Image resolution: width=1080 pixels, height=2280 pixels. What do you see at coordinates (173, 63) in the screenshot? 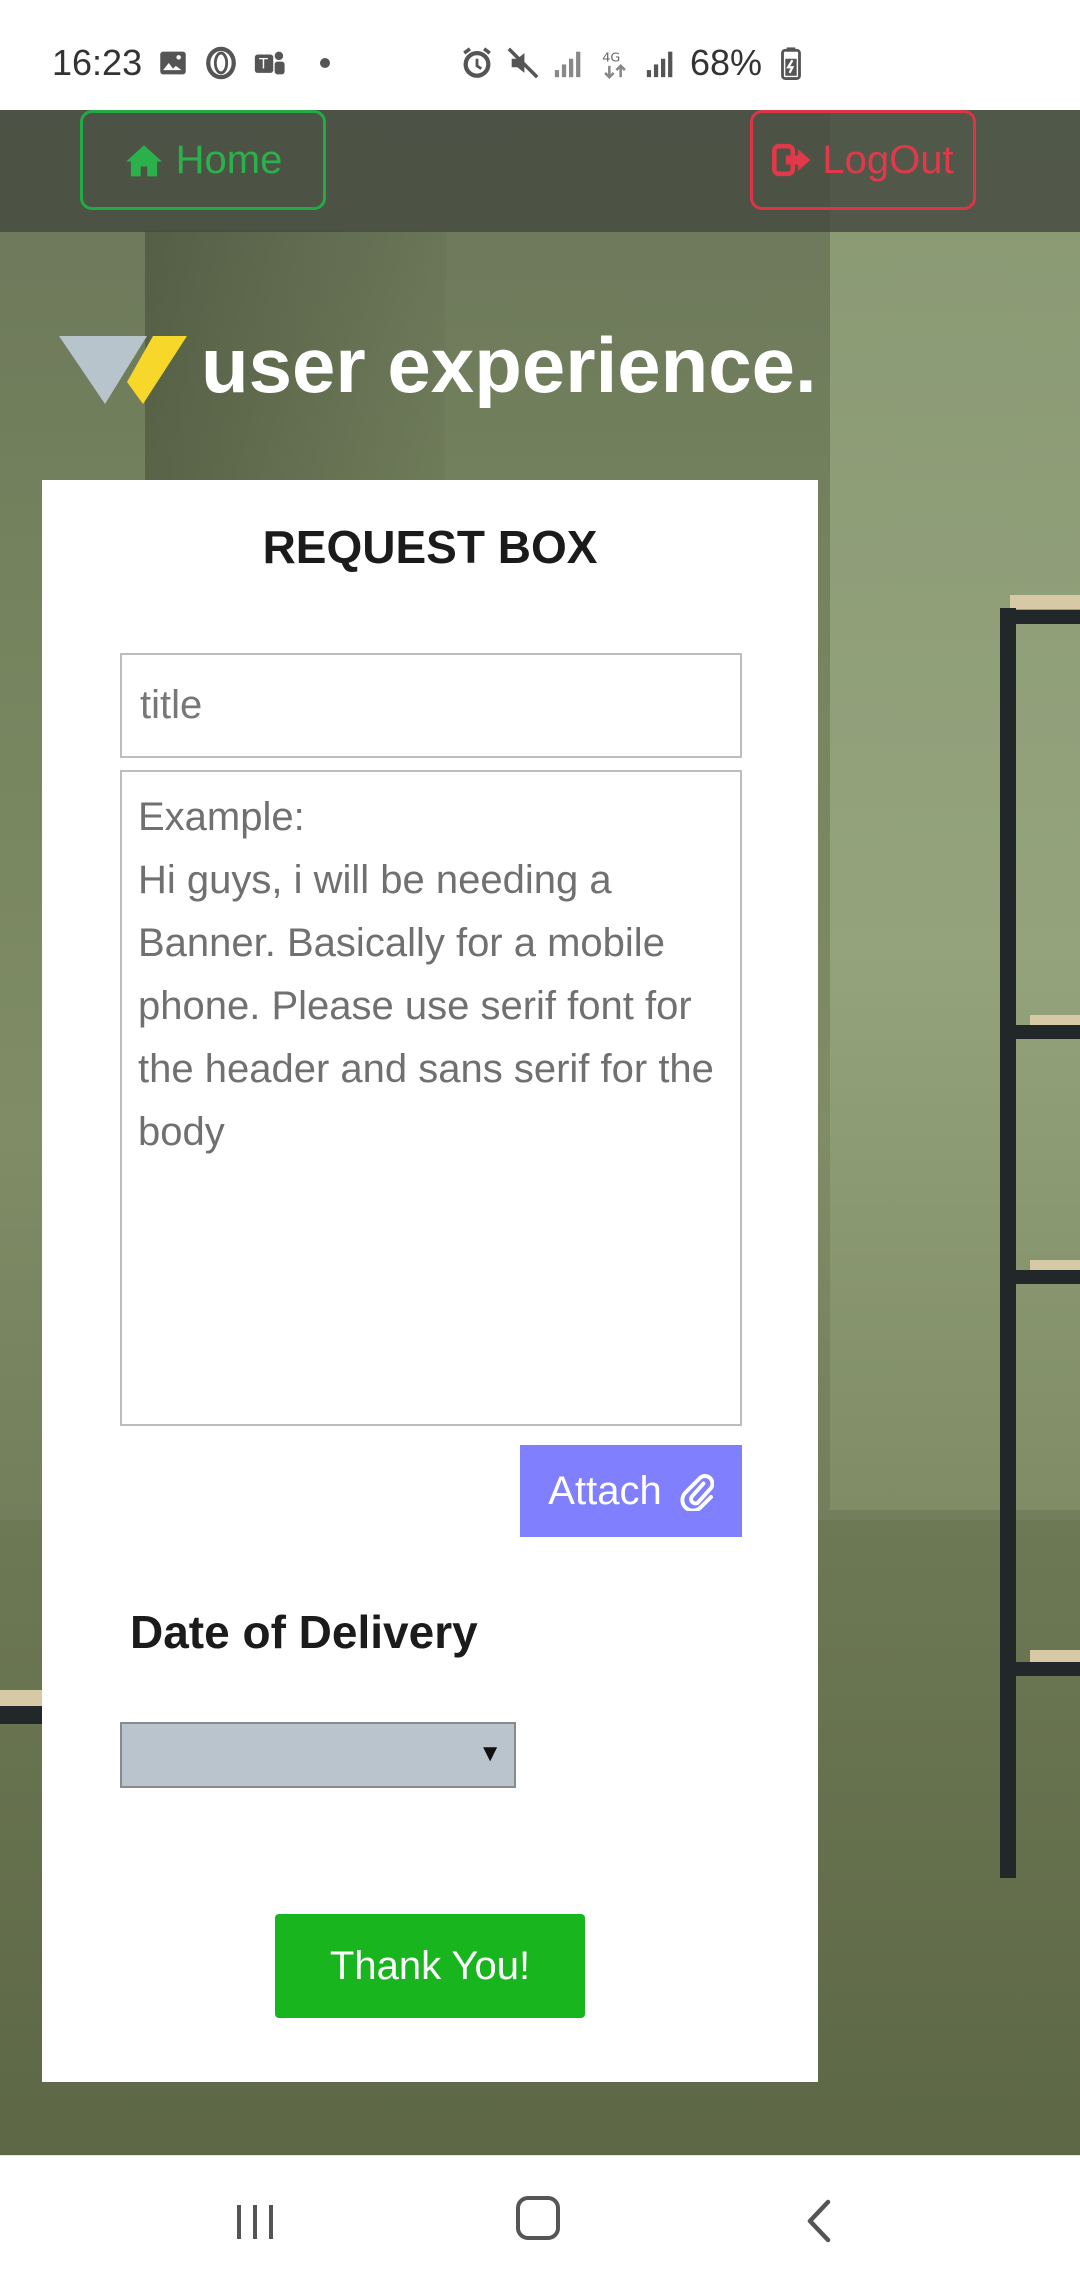
I see `gallery-icon` at bounding box center [173, 63].